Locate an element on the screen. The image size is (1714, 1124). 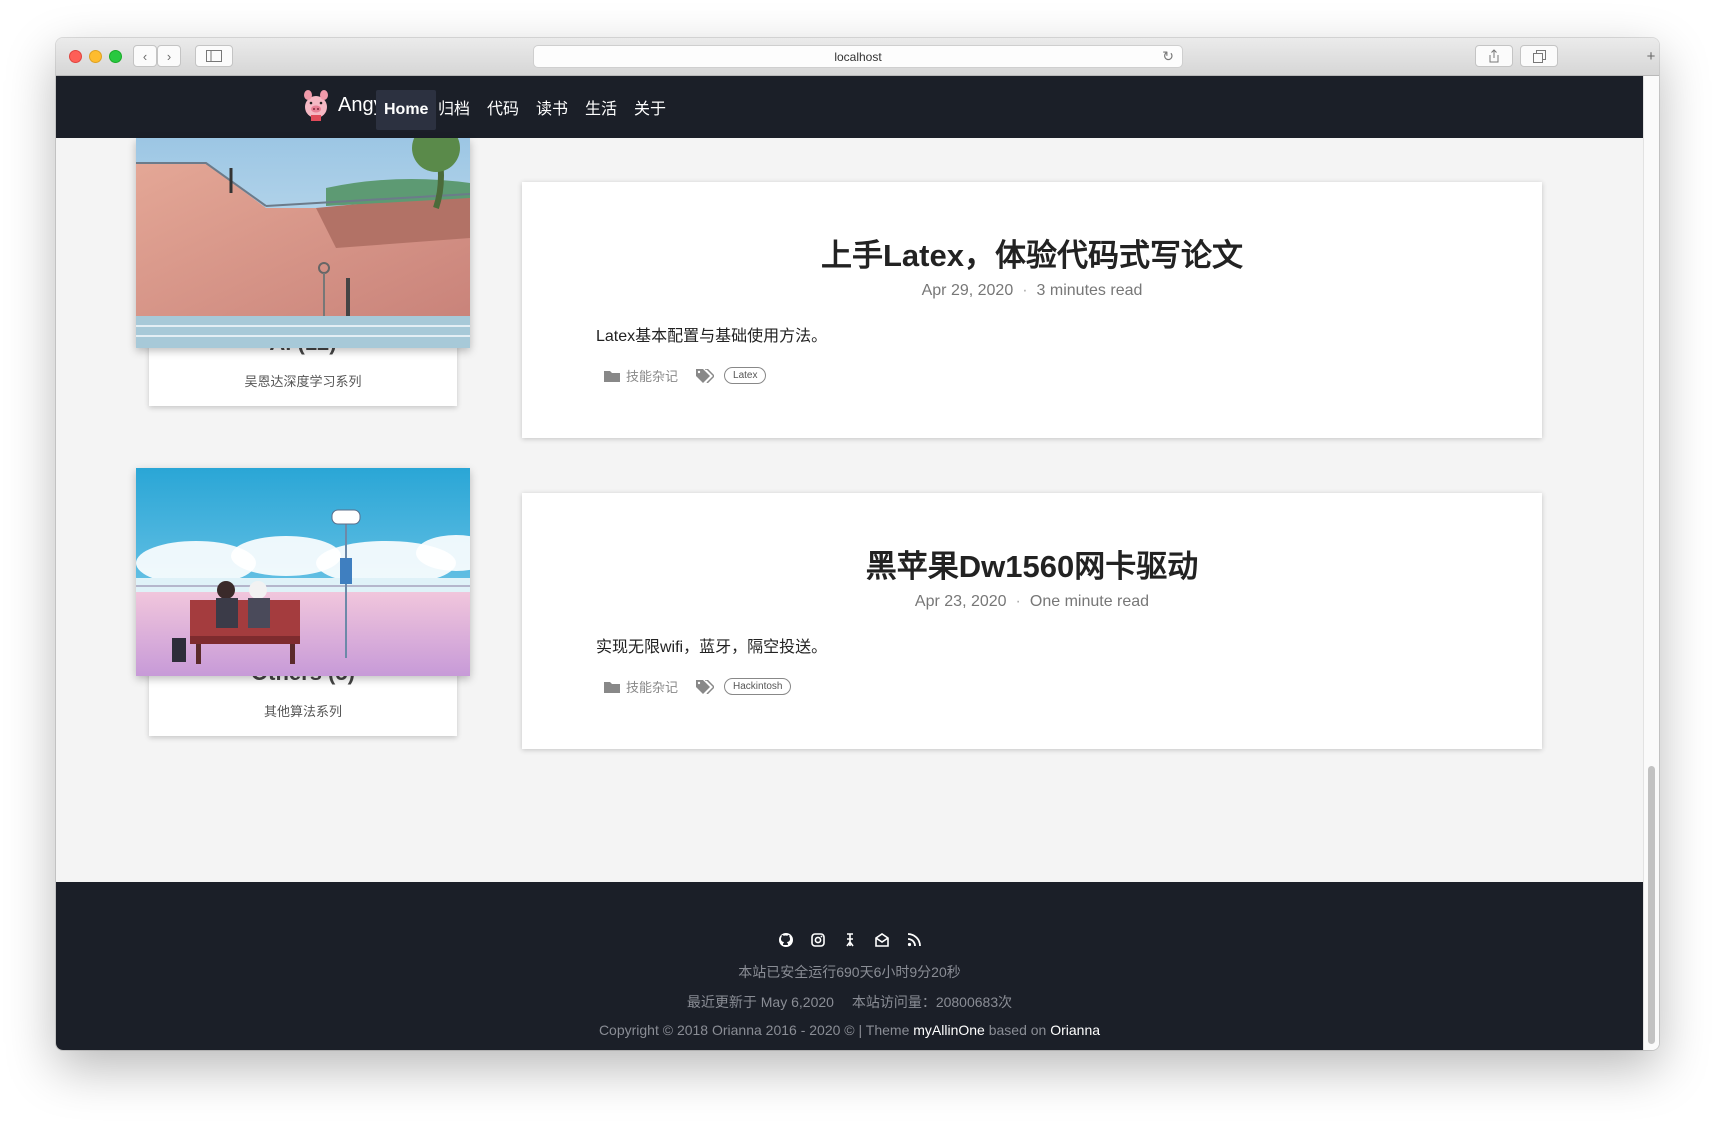
rss-icon is located at coordinates (914, 940).